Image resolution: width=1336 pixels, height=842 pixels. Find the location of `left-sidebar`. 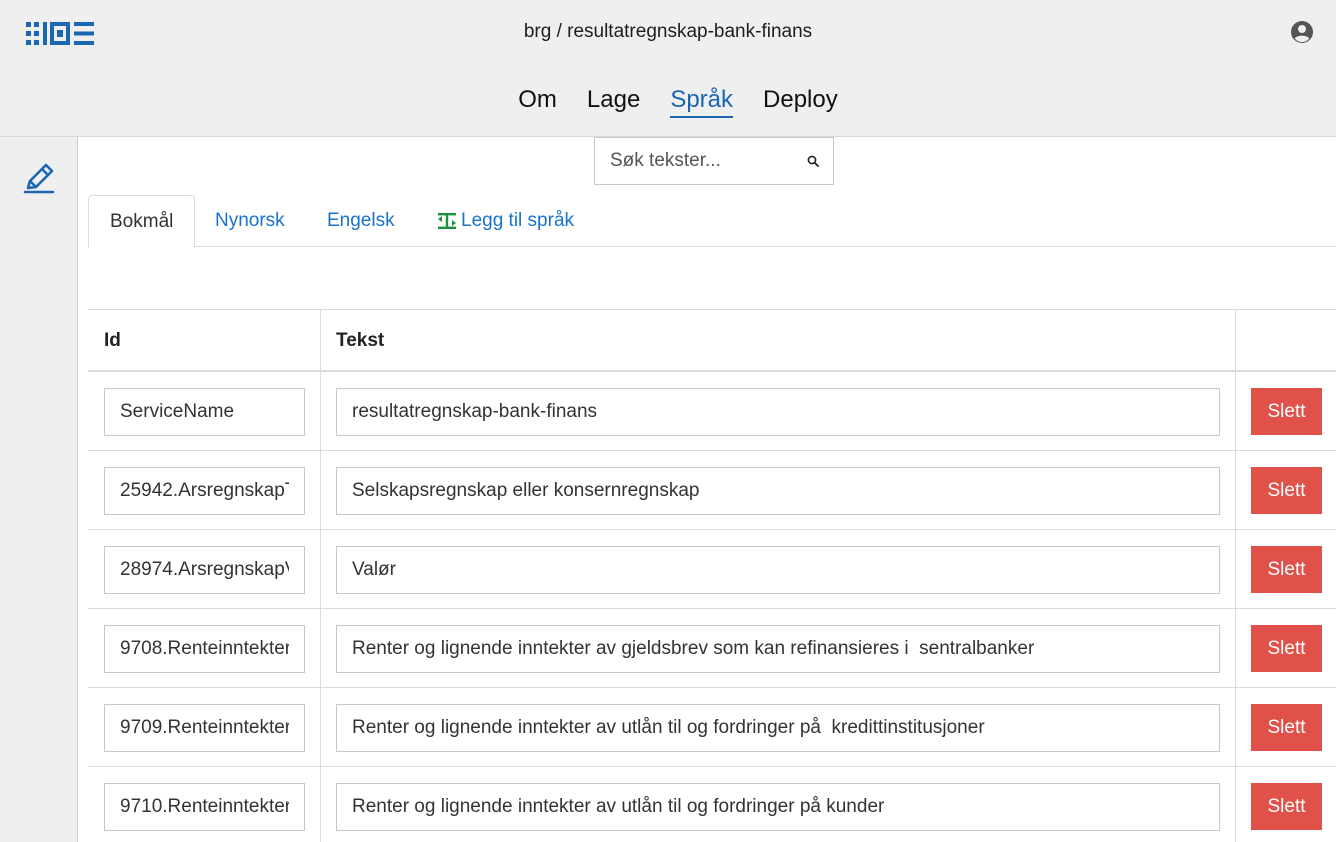

left-sidebar is located at coordinates (39, 489).